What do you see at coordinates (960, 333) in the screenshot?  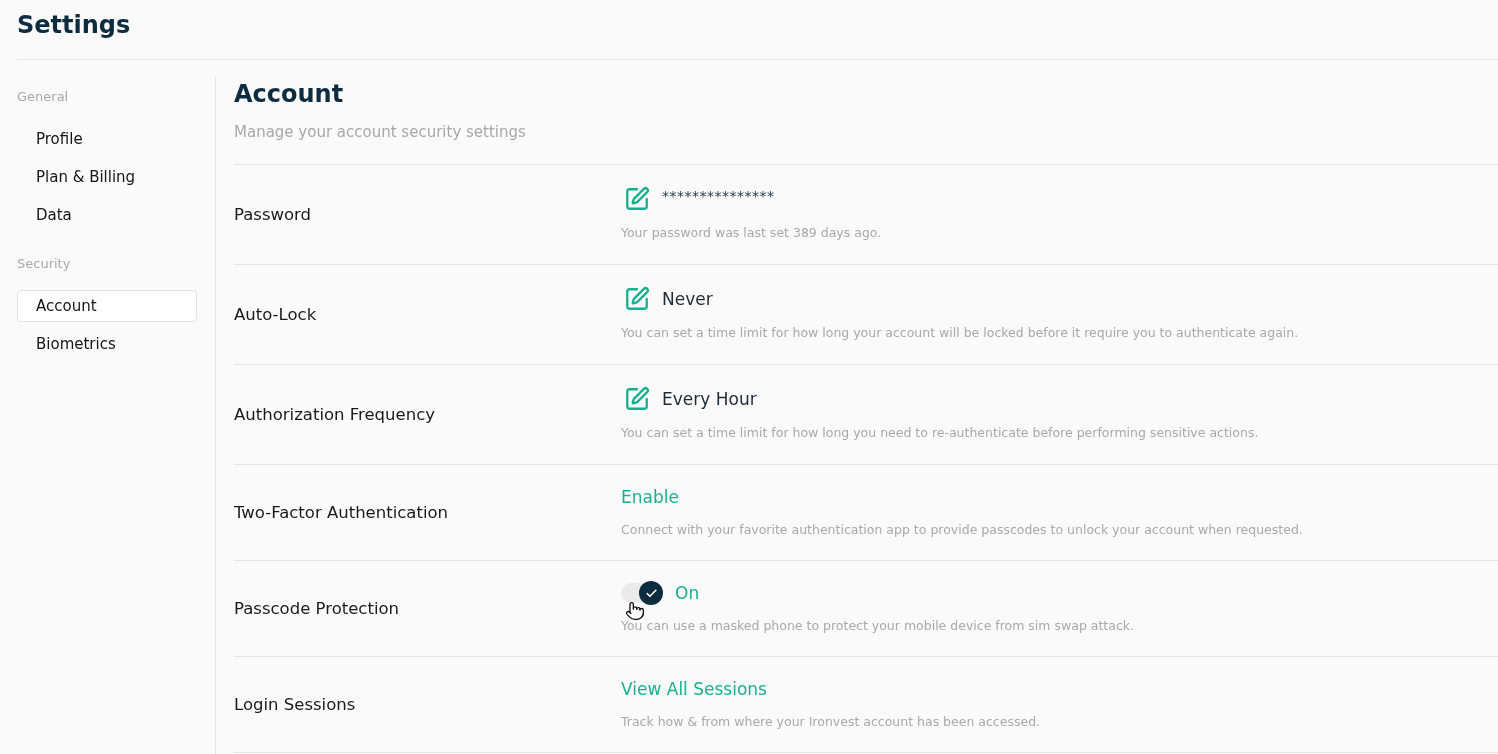 I see `setting-description: You can set a time limit for how long your account will be locked before it require you to authenticate again.` at bounding box center [960, 333].